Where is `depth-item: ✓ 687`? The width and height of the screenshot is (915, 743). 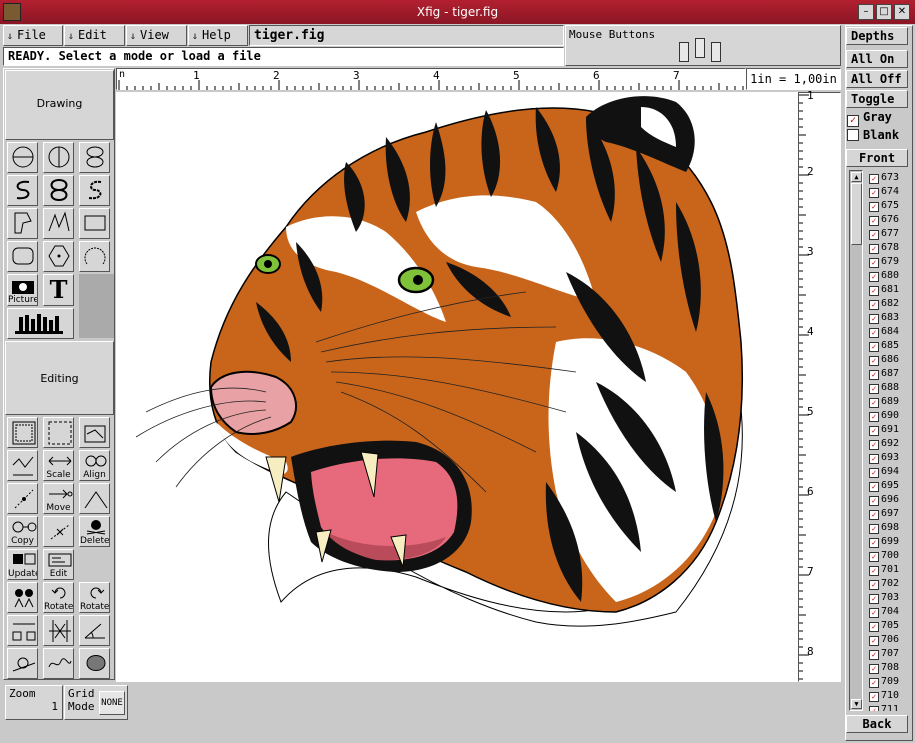 depth-item: ✓ 687 is located at coordinates (889, 374).